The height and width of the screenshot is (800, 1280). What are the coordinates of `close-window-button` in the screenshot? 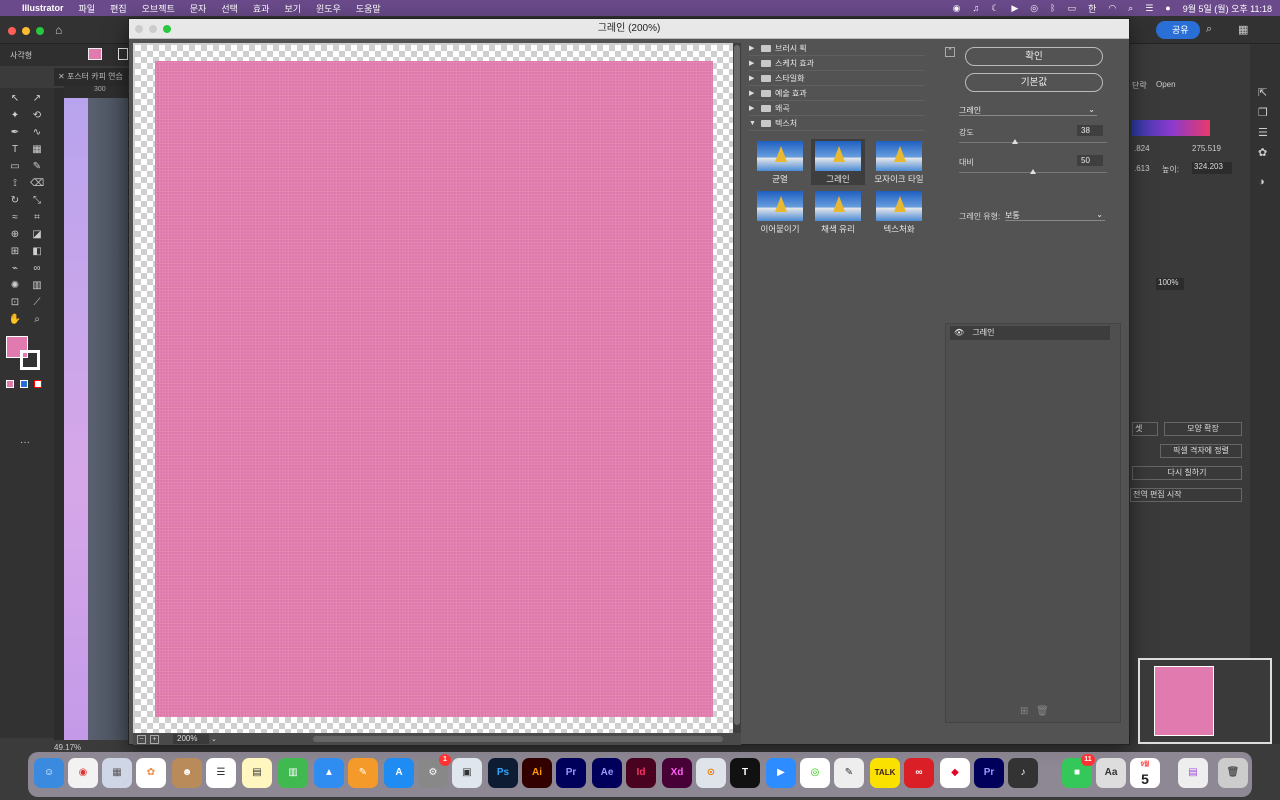 It's located at (12, 31).